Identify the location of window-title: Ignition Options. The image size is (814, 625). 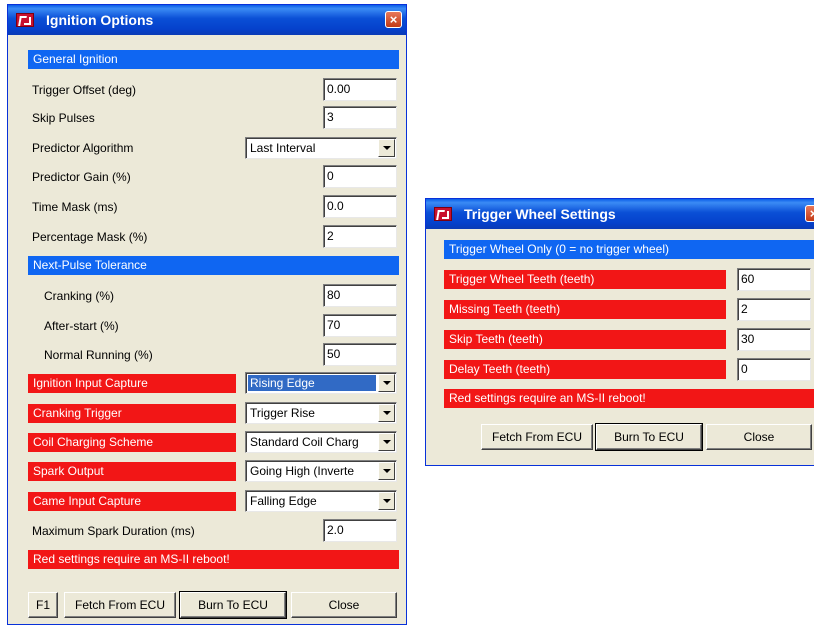
(100, 20).